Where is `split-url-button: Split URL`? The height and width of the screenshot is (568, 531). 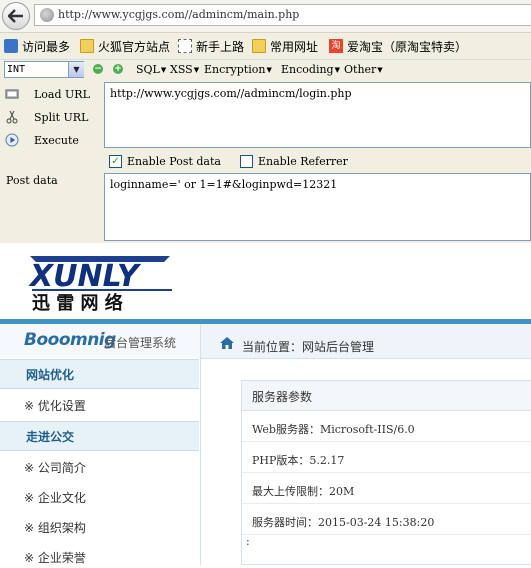
split-url-button: Split URL is located at coordinates (46, 117).